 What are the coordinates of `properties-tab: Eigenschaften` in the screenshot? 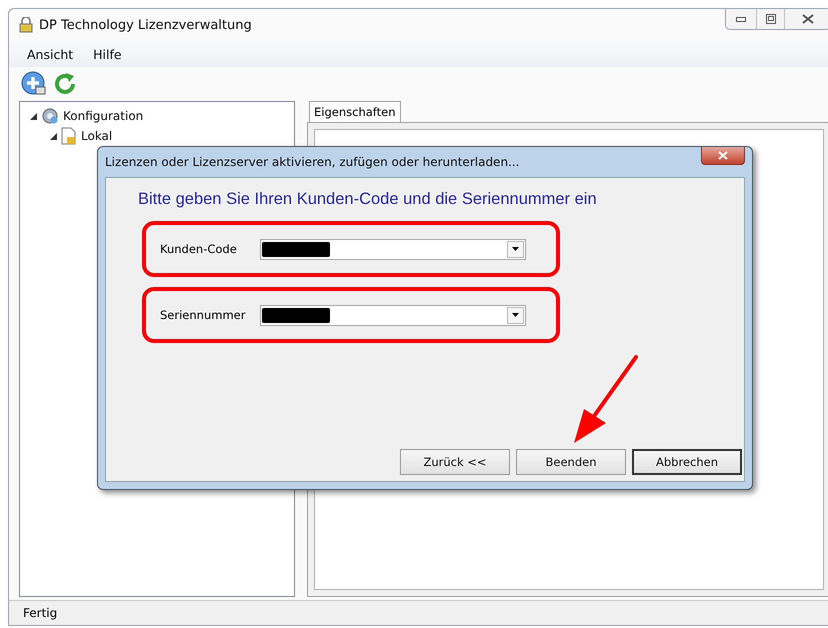 It's located at (354, 111).